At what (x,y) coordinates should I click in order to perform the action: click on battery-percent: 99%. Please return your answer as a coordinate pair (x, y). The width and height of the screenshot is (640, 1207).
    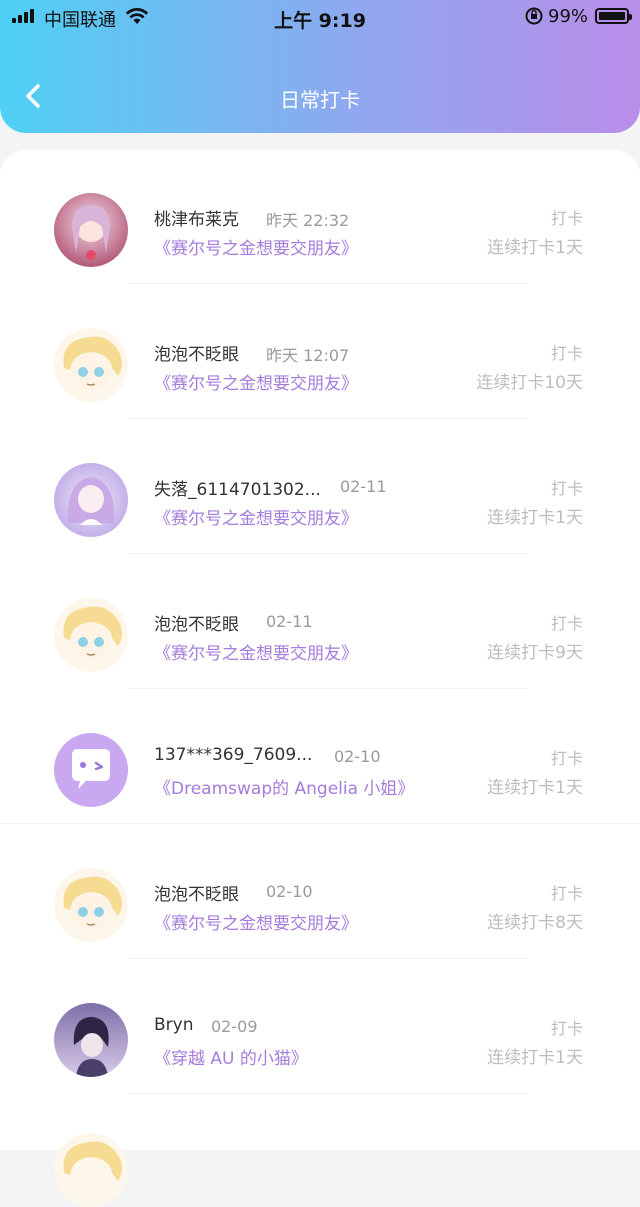
    Looking at the image, I should click on (568, 16).